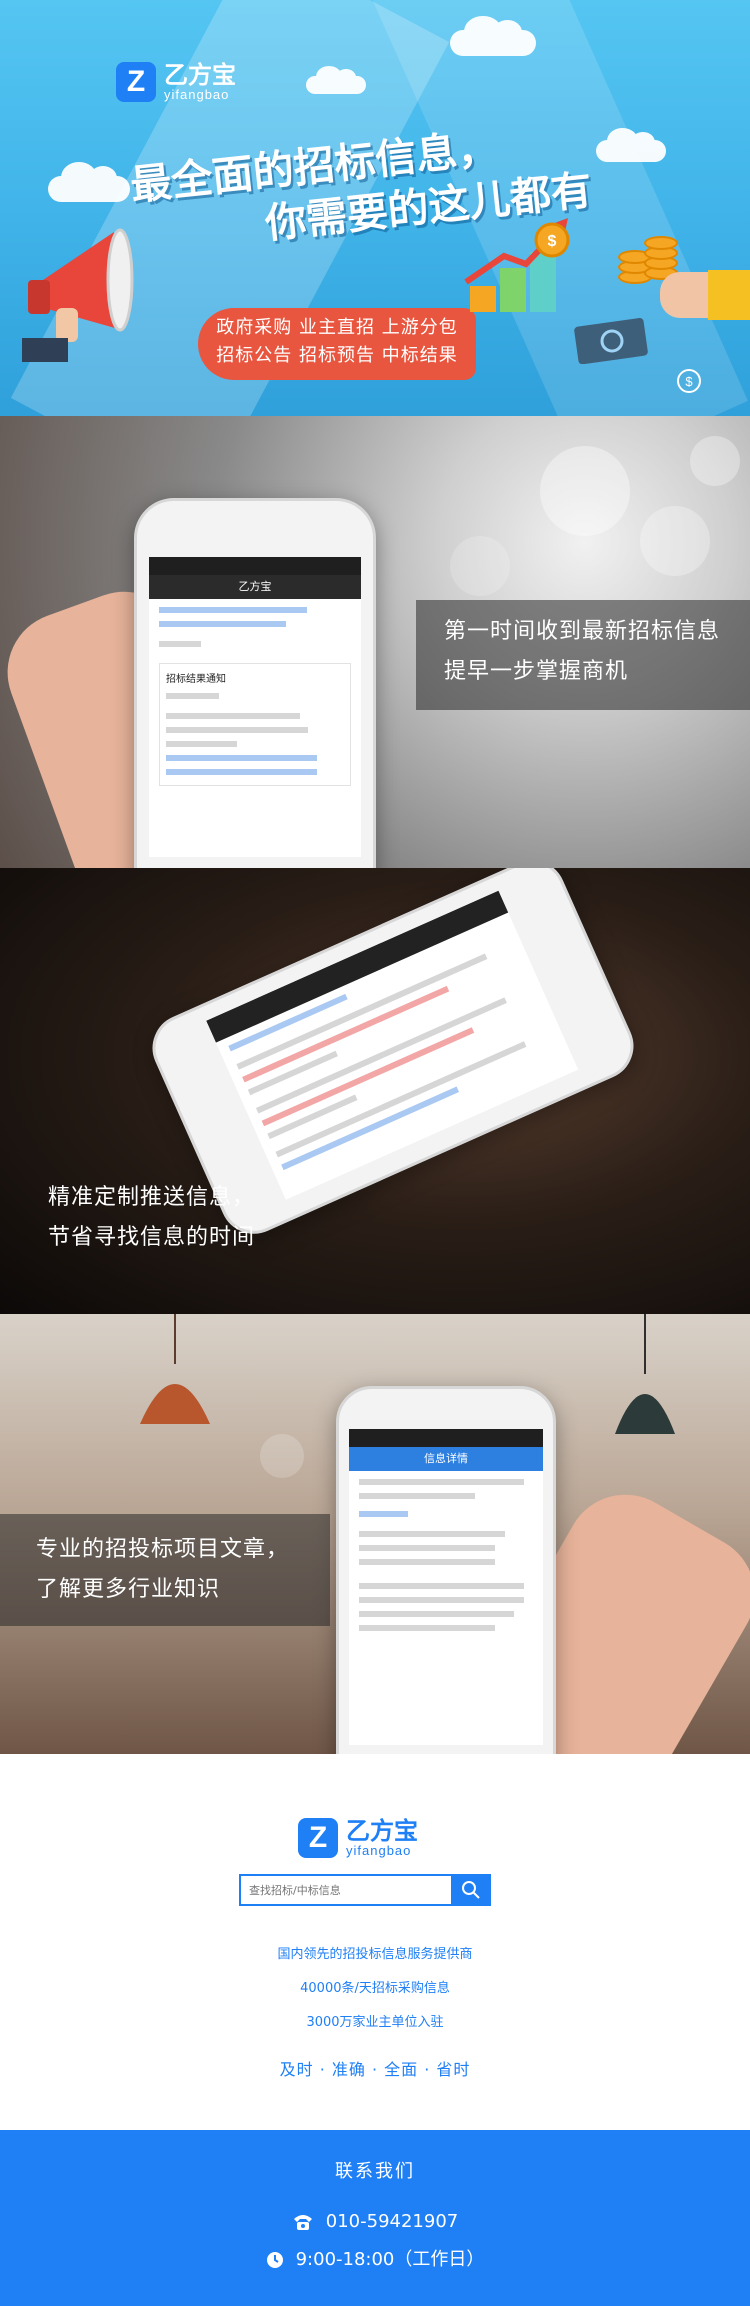 The height and width of the screenshot is (2306, 750). What do you see at coordinates (446, 1587) in the screenshot?
I see `phone-screen: 信息详情` at bounding box center [446, 1587].